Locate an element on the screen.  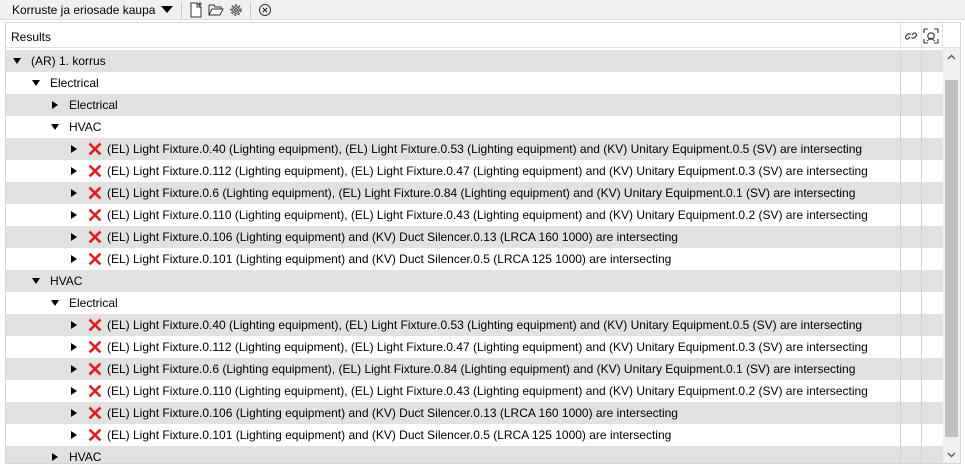
new-file-icon is located at coordinates (196, 9).